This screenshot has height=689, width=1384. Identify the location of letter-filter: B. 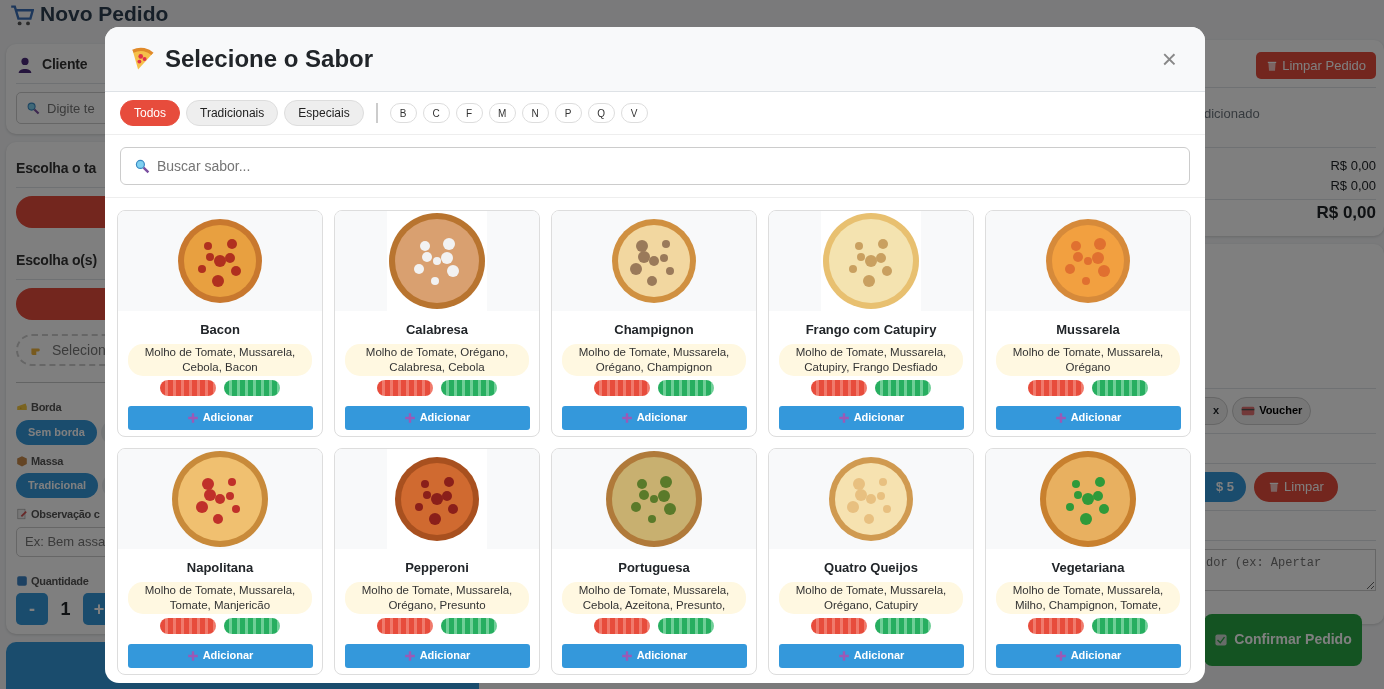
(403, 113).